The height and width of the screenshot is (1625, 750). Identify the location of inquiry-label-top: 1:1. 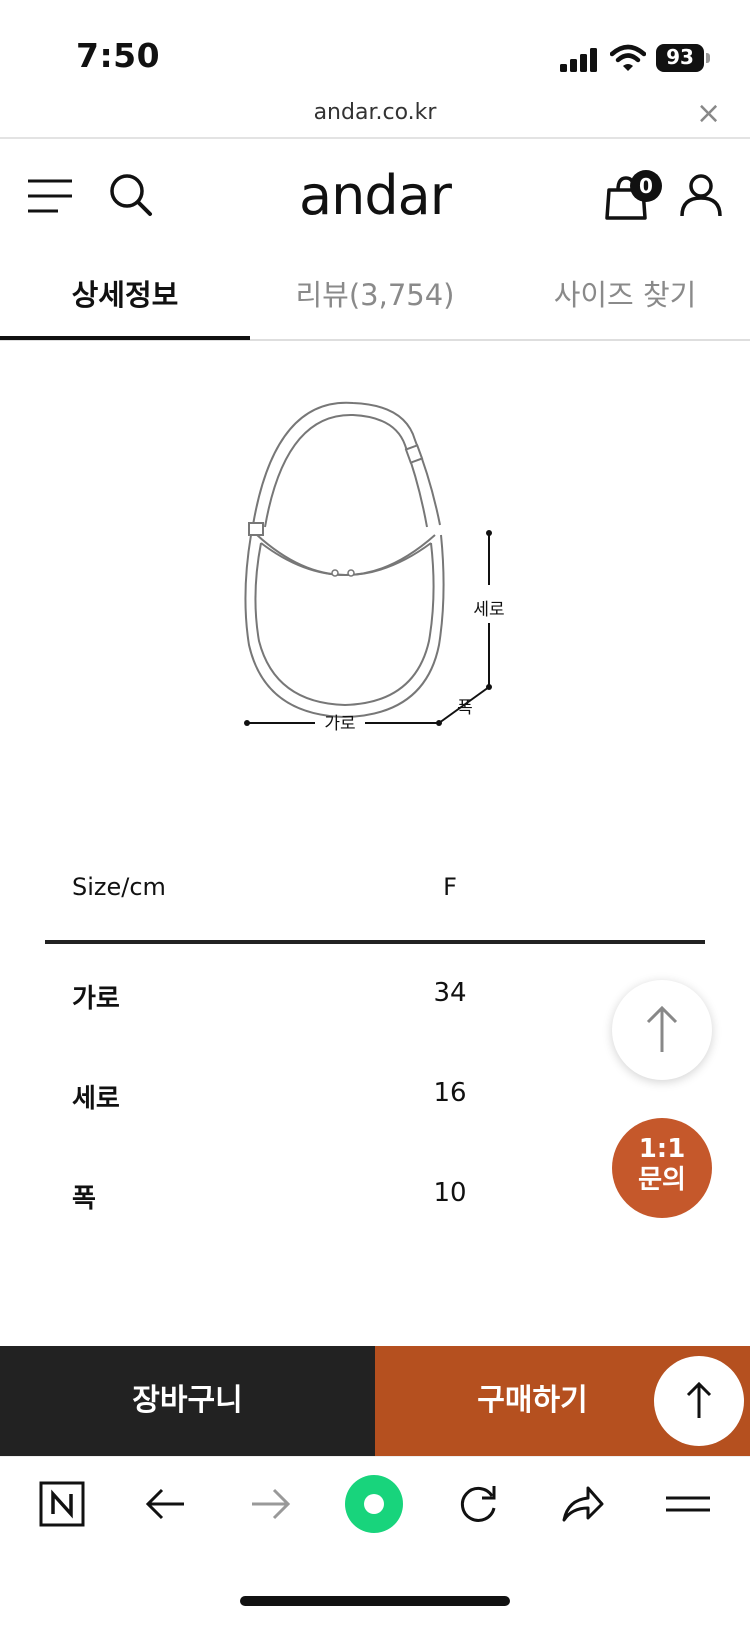
(662, 1149).